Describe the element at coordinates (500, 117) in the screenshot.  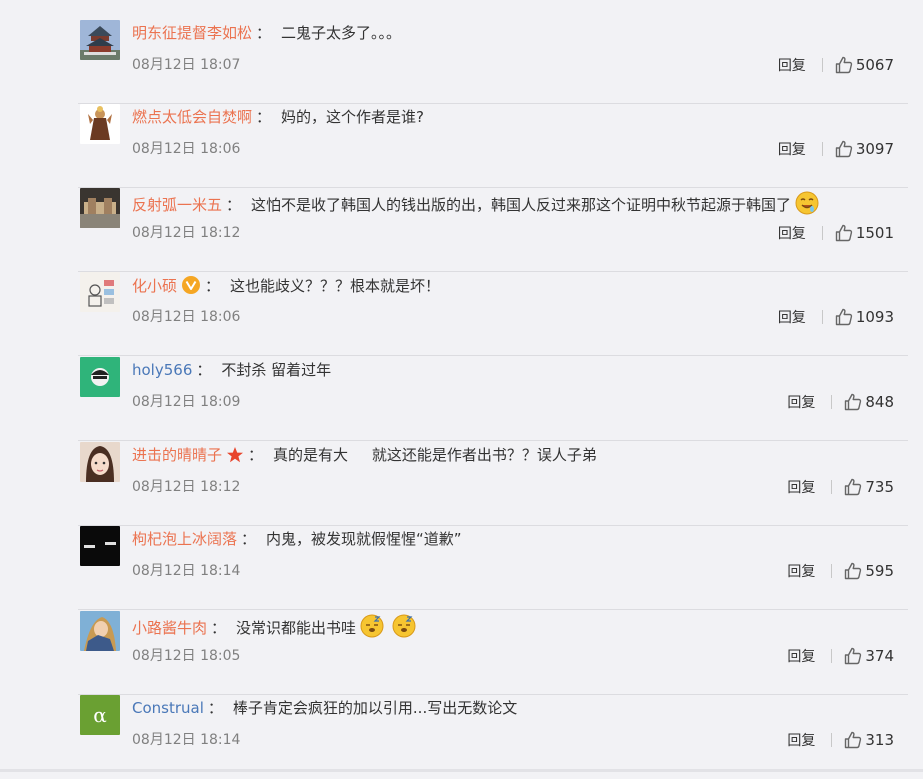
I see `comment-line: 燃点太低会自焚啊： 妈的，这个作者是谁?` at that location.